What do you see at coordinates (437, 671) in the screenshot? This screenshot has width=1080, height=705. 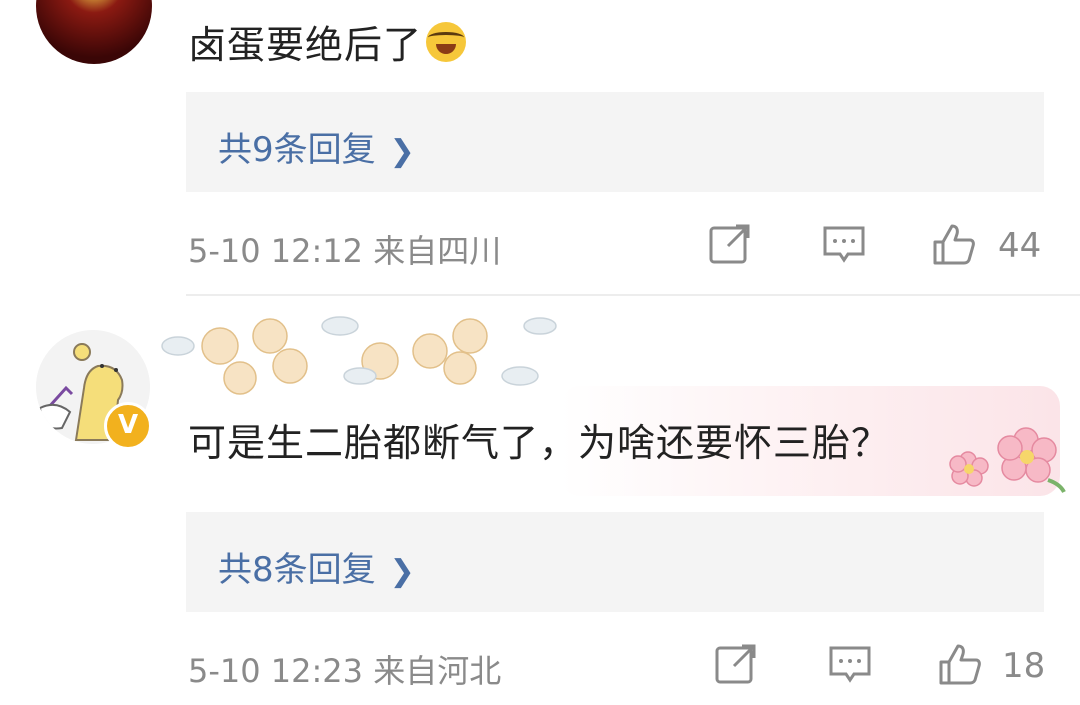 I see `location: 来自河北` at bounding box center [437, 671].